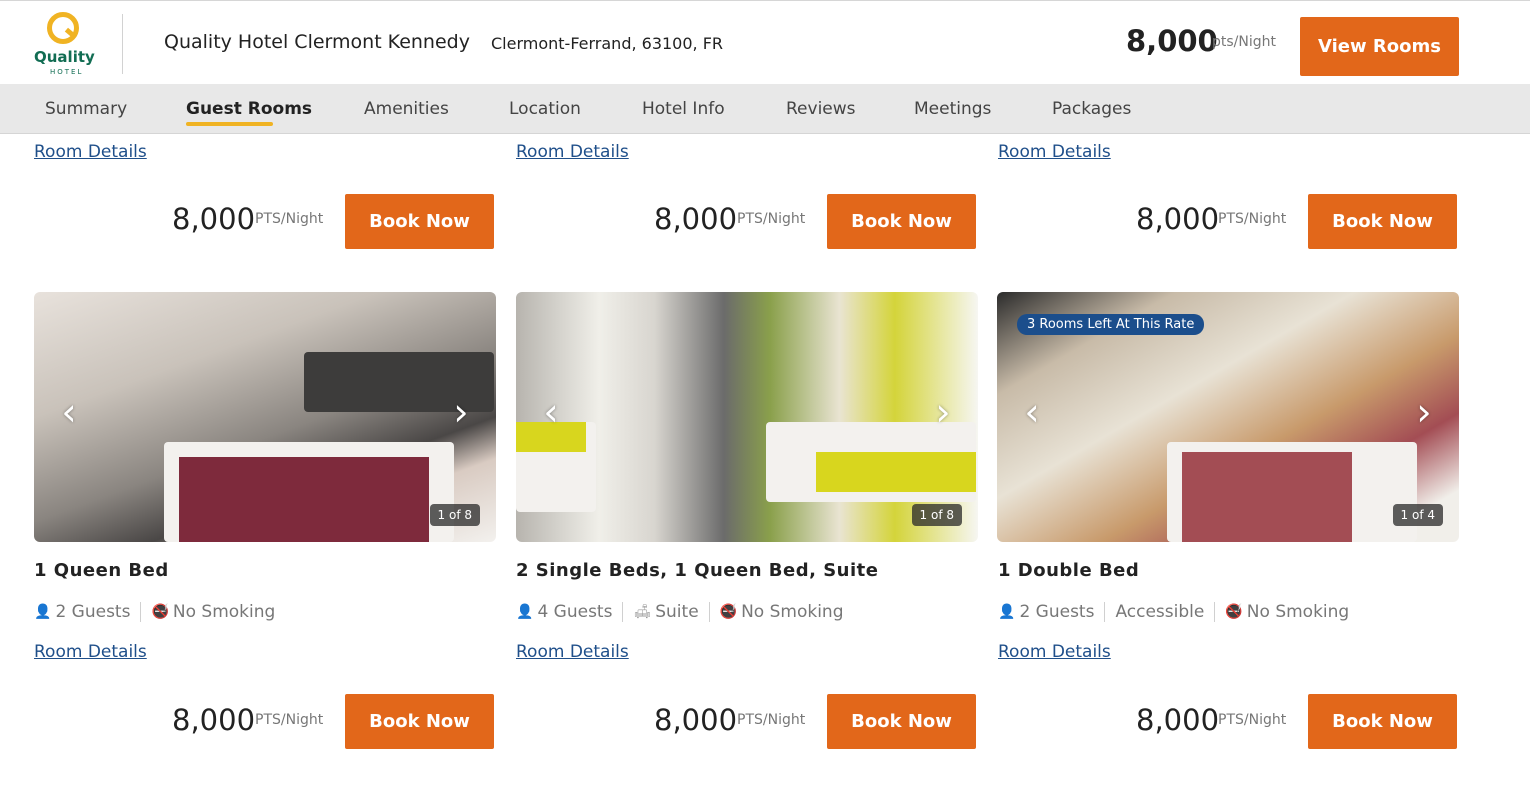 This screenshot has width=1530, height=785. What do you see at coordinates (86, 109) in the screenshot?
I see `tab-summary: Summary` at bounding box center [86, 109].